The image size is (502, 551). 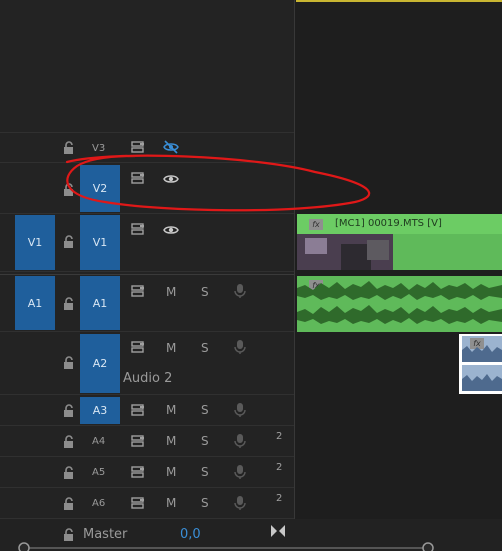 I want to click on audio-clip-selected: fx, so click(x=480, y=364).